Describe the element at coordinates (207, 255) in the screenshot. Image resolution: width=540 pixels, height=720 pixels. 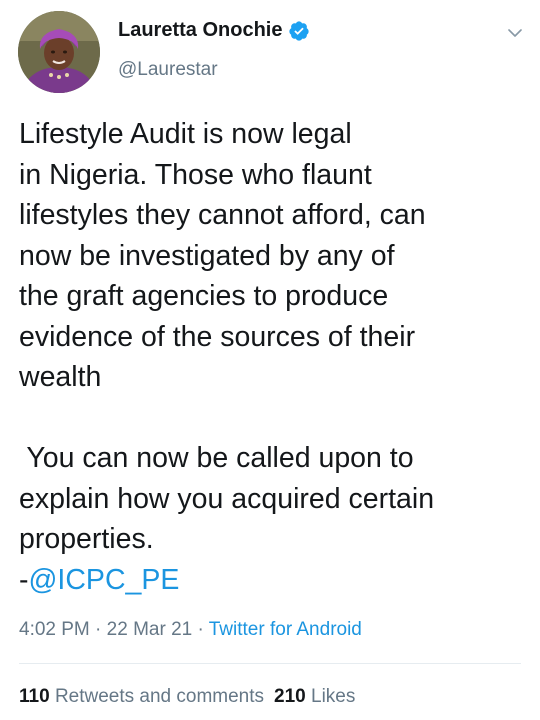
I see `tweet-line: now be investigated by any of` at that location.